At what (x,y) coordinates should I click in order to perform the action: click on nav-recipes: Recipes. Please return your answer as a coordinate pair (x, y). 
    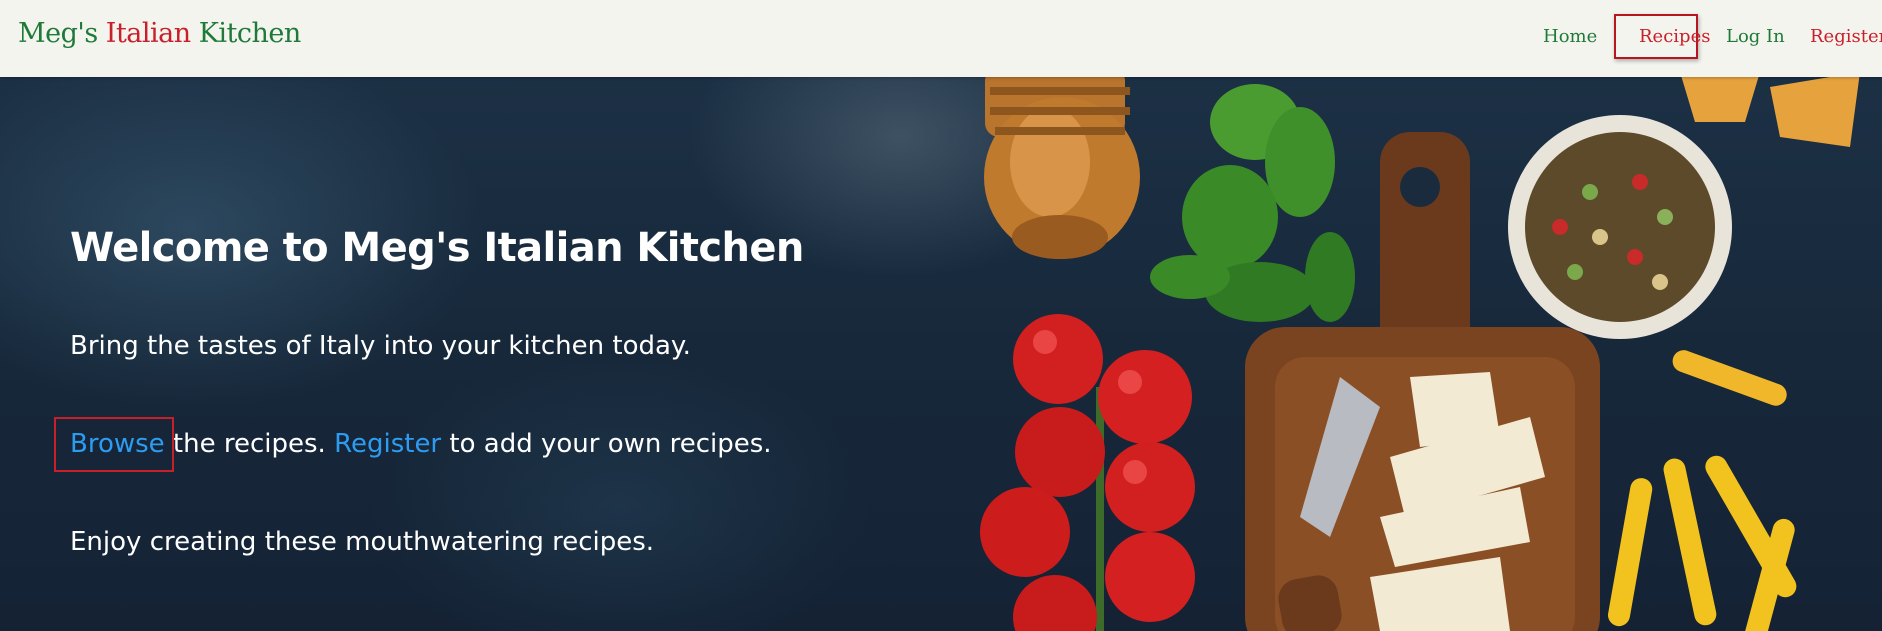
    Looking at the image, I should click on (1674, 36).